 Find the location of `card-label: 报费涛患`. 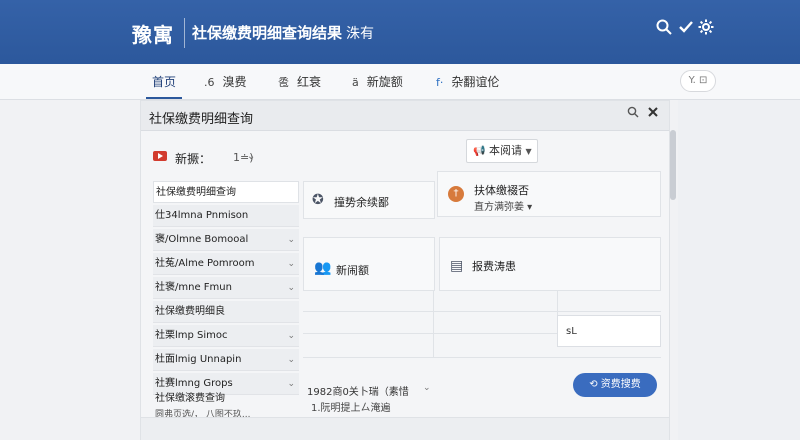

card-label: 报费涛患 is located at coordinates (494, 266).